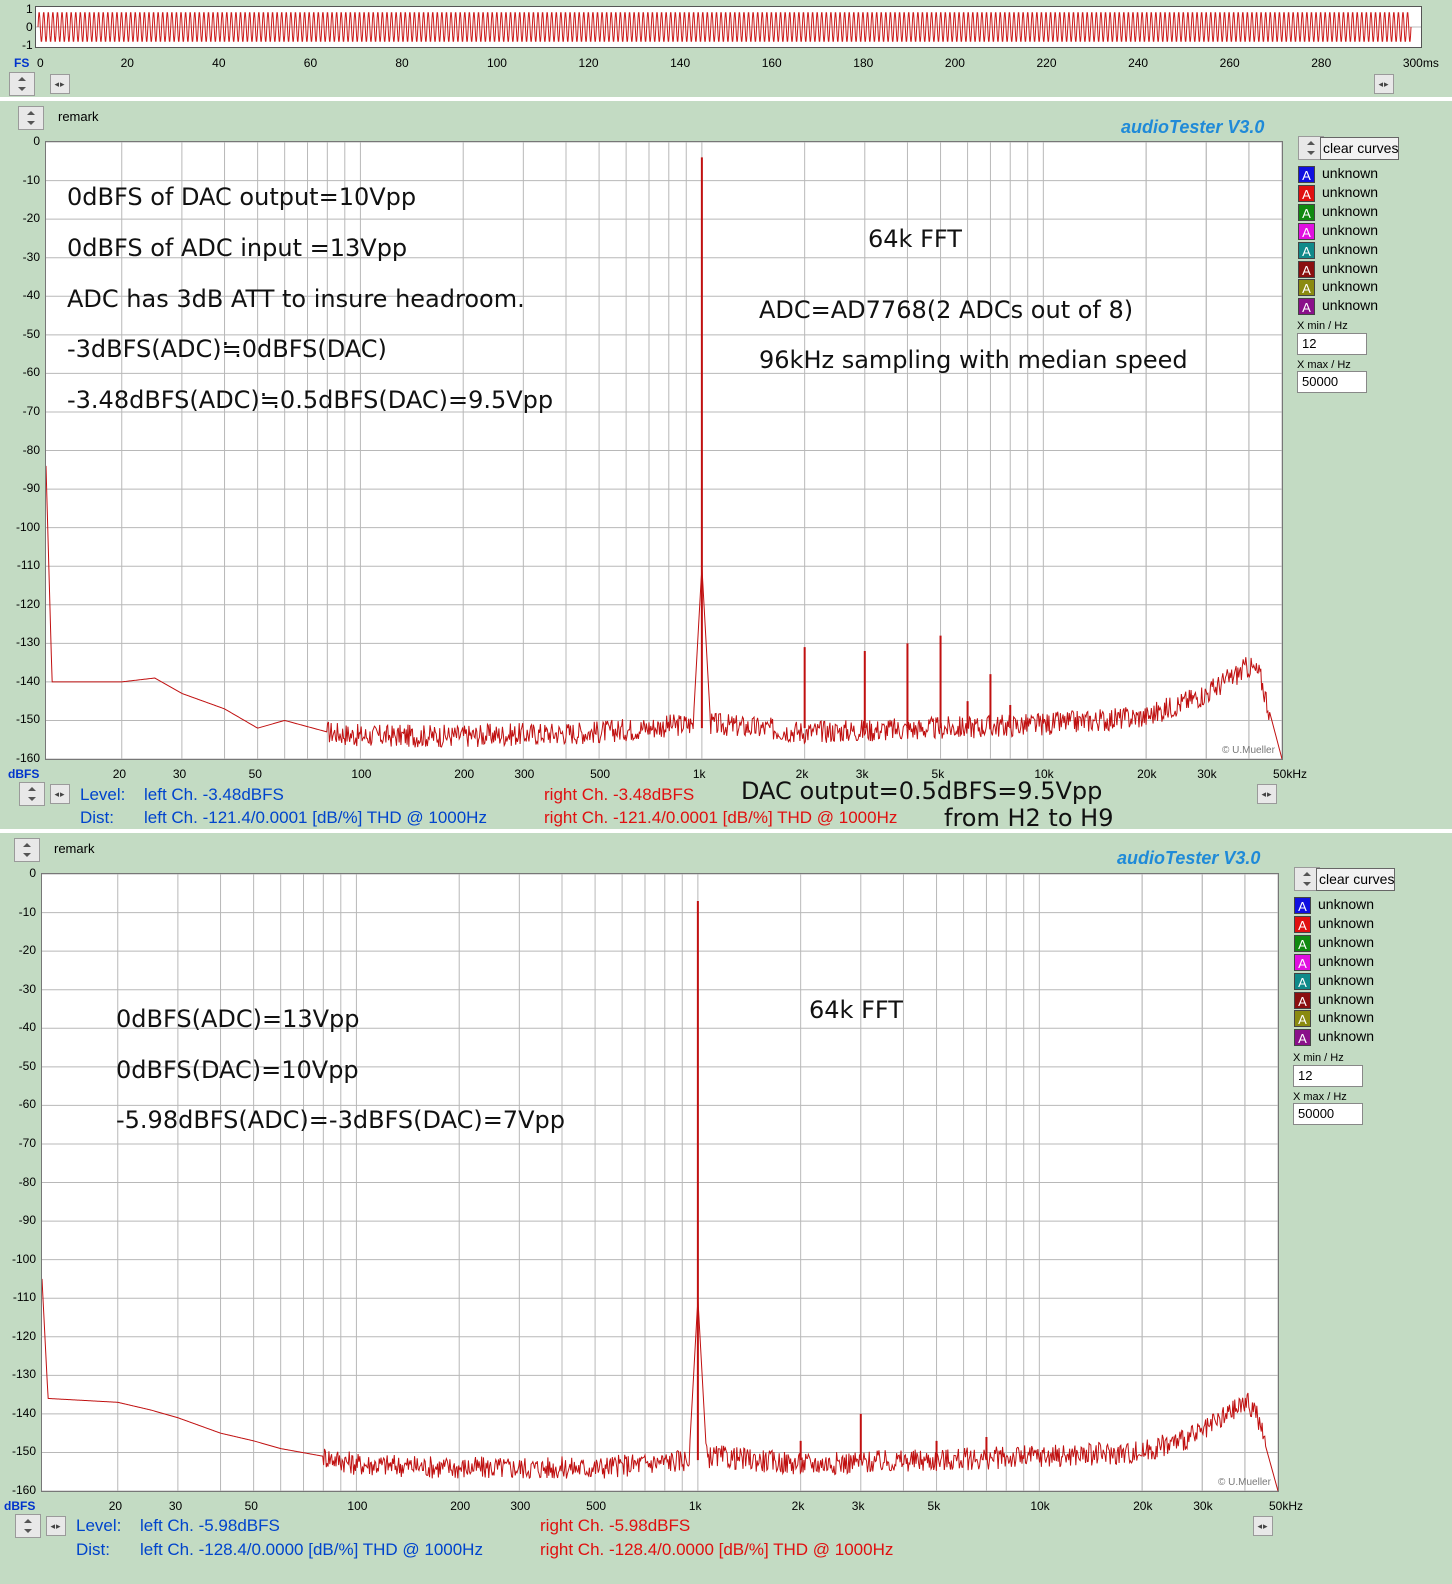 This screenshot has height=1584, width=1452. What do you see at coordinates (615, 1525) in the screenshot?
I see `level-right: right Ch. -5.98dBFS` at bounding box center [615, 1525].